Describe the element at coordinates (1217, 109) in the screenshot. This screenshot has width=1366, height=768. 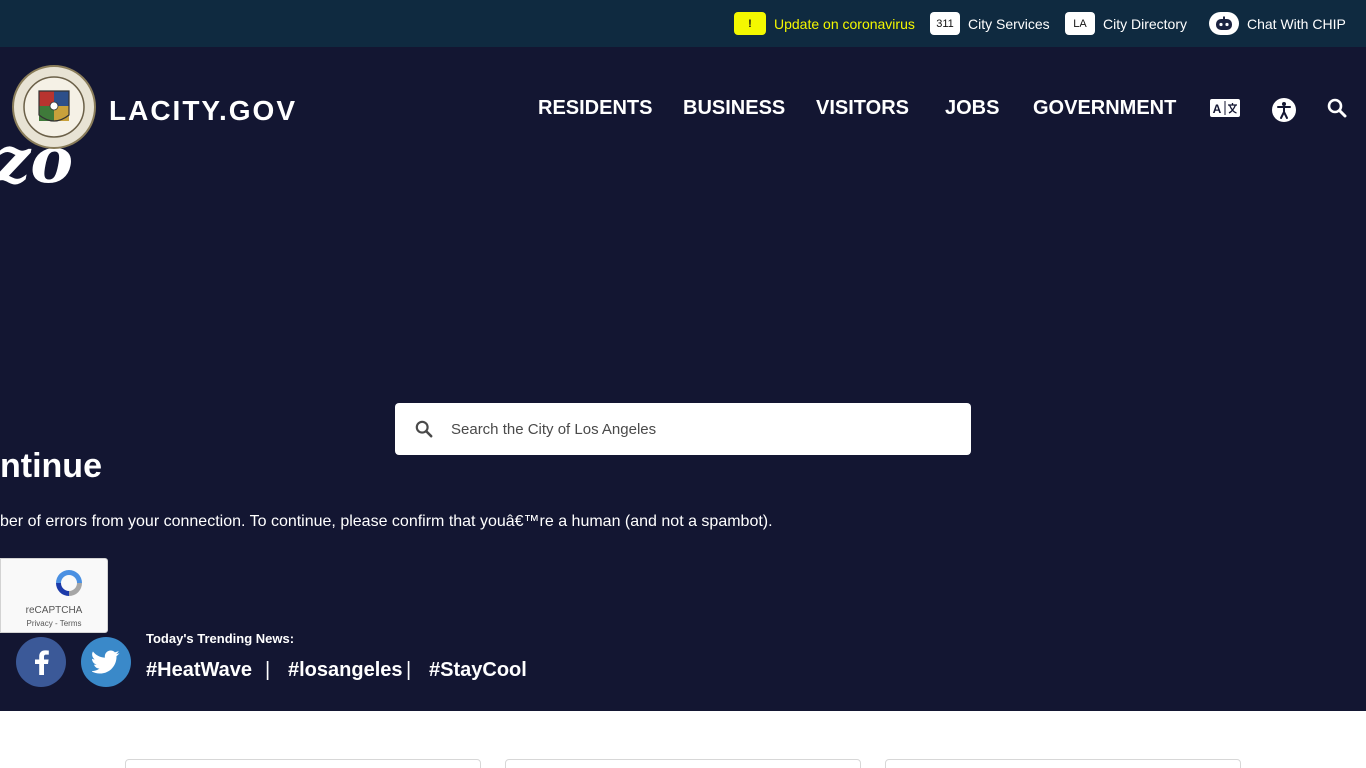
I see `svg-text: A` at that location.